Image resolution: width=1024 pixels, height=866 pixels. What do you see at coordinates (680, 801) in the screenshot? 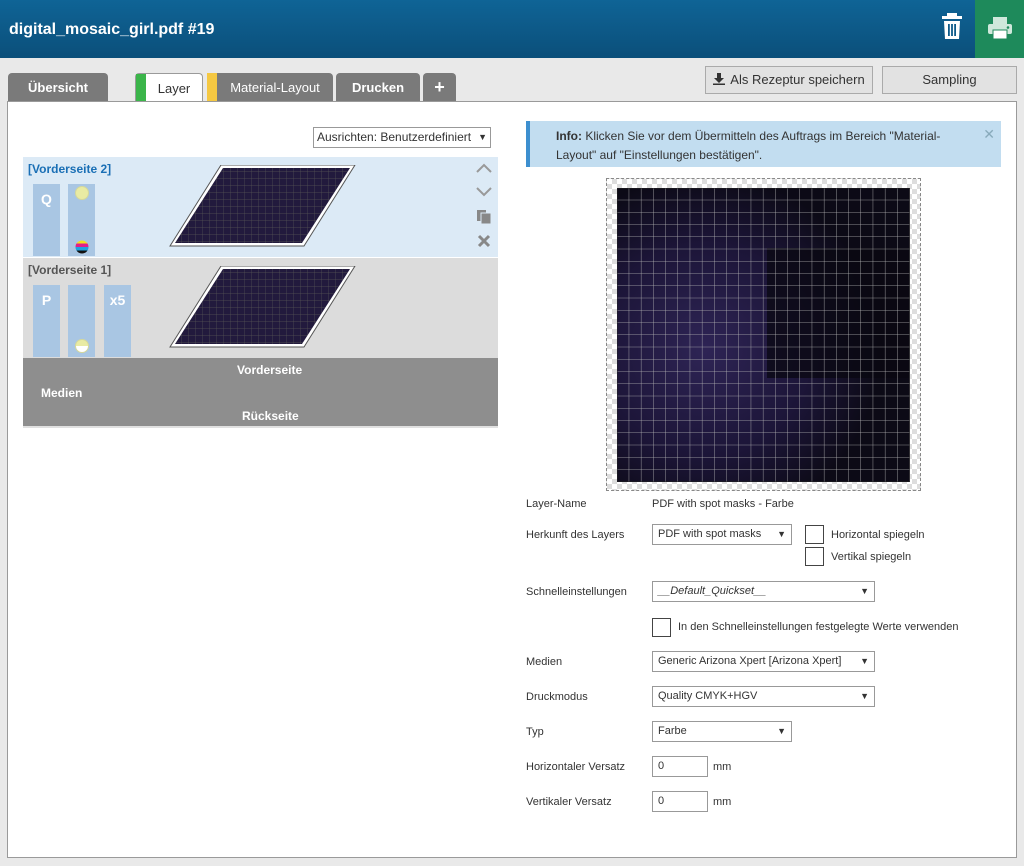
I see `v-offset-input: 0` at bounding box center [680, 801].